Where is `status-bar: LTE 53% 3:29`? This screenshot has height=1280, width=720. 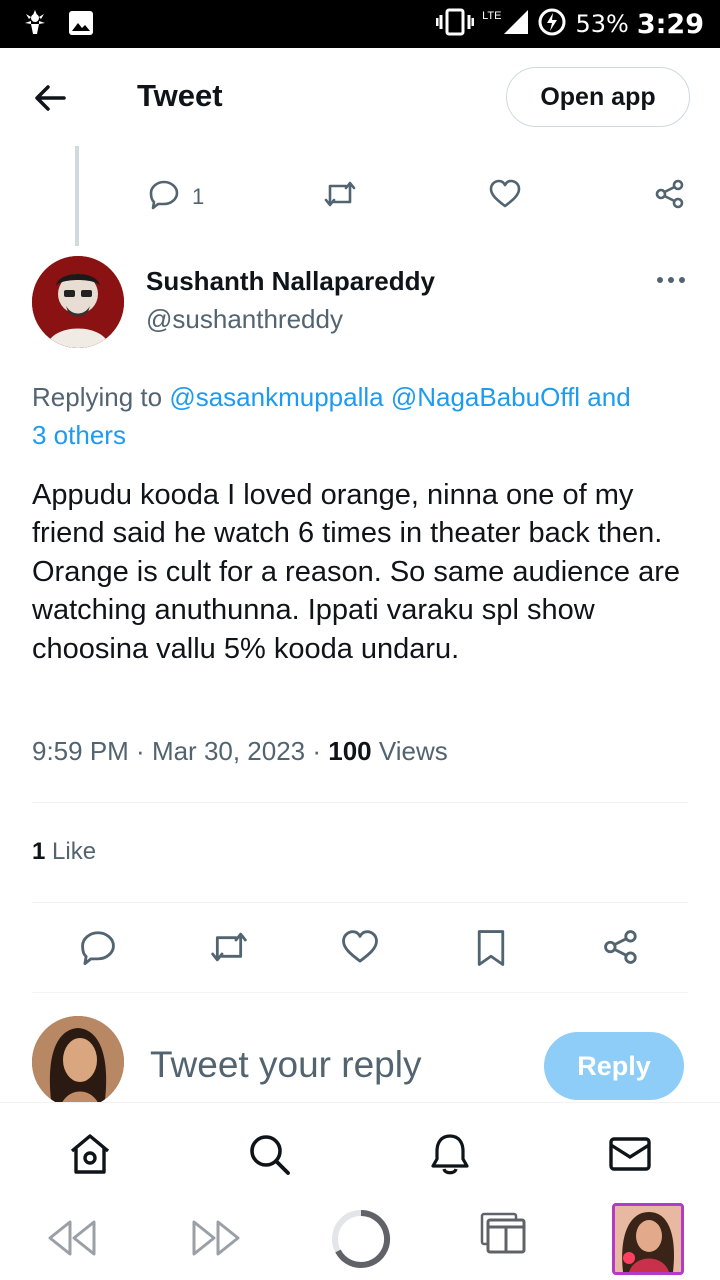 status-bar: LTE 53% 3:29 is located at coordinates (360, 24).